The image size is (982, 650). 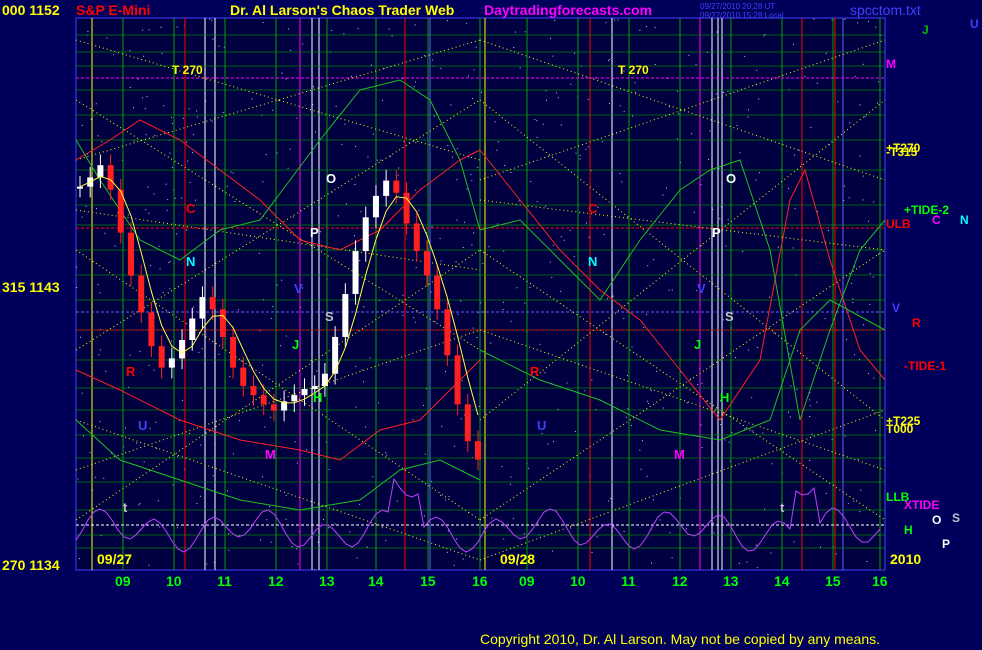 I want to click on date-label-1: 09/27, so click(x=114, y=559).